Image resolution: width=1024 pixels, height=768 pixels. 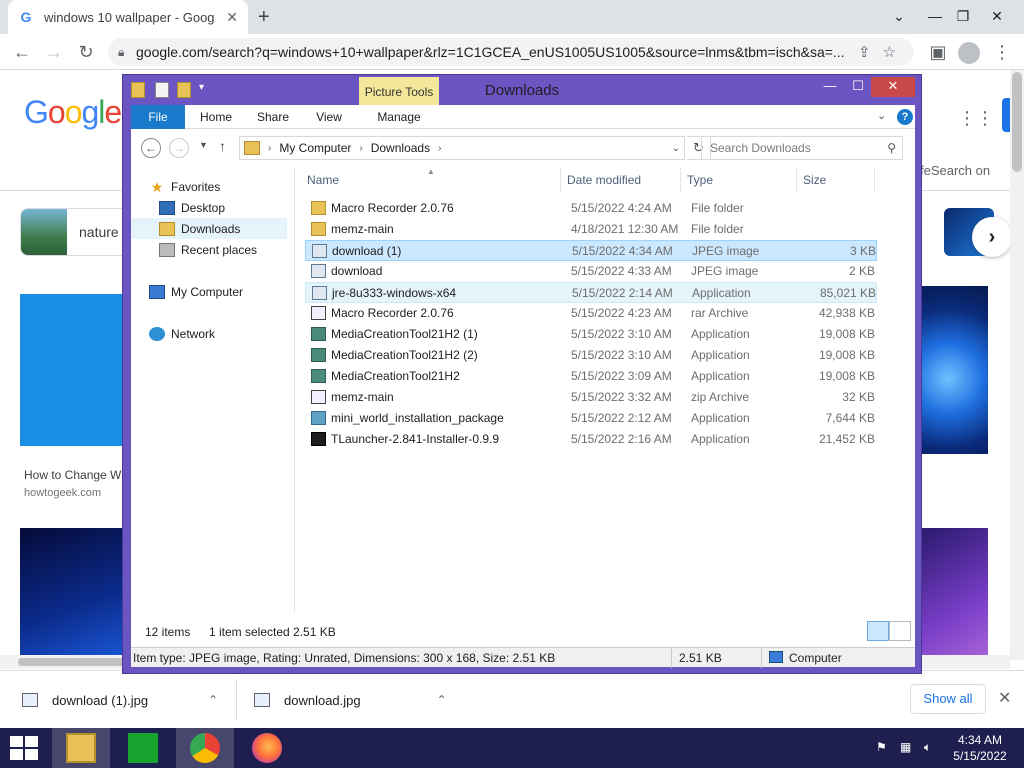 What do you see at coordinates (73, 112) in the screenshot?
I see `google-logo: Google` at bounding box center [73, 112].